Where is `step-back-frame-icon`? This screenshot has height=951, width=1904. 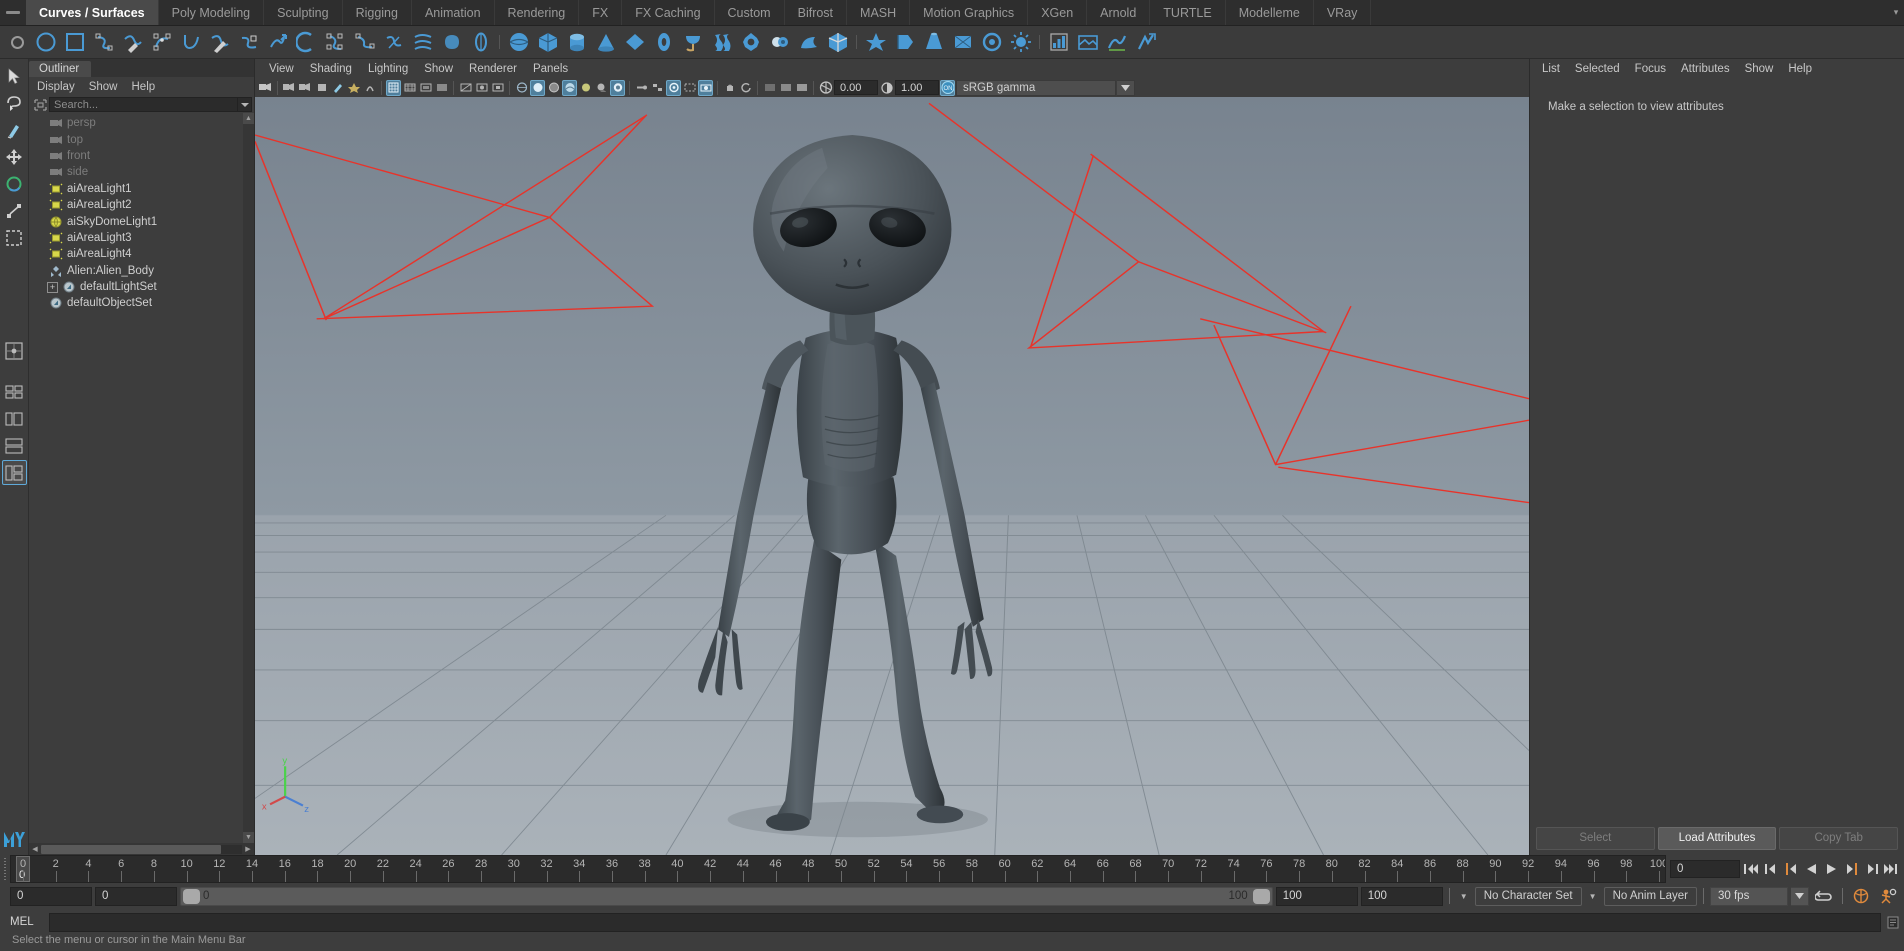
step-back-frame-icon is located at coordinates (1791, 869).